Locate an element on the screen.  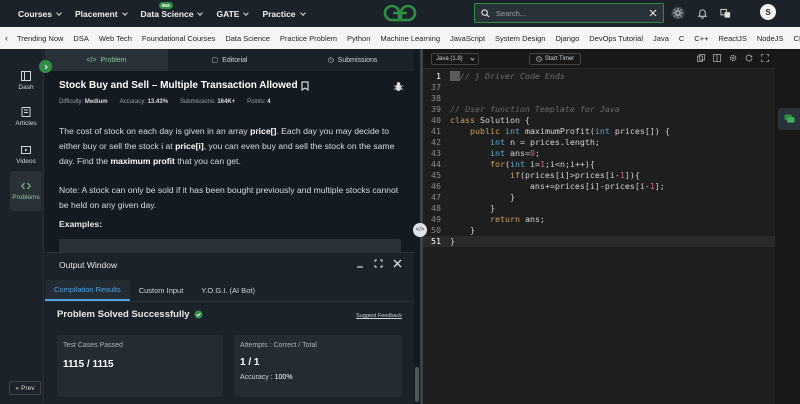
output-window-controls is located at coordinates (379, 263).